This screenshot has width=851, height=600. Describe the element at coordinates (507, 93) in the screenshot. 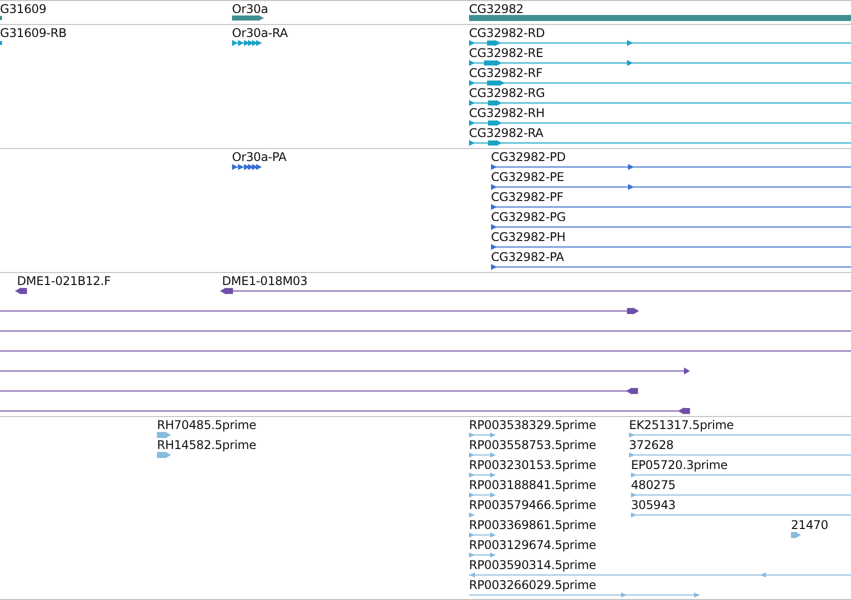

I see `feature-label: CG32982-RG` at that location.